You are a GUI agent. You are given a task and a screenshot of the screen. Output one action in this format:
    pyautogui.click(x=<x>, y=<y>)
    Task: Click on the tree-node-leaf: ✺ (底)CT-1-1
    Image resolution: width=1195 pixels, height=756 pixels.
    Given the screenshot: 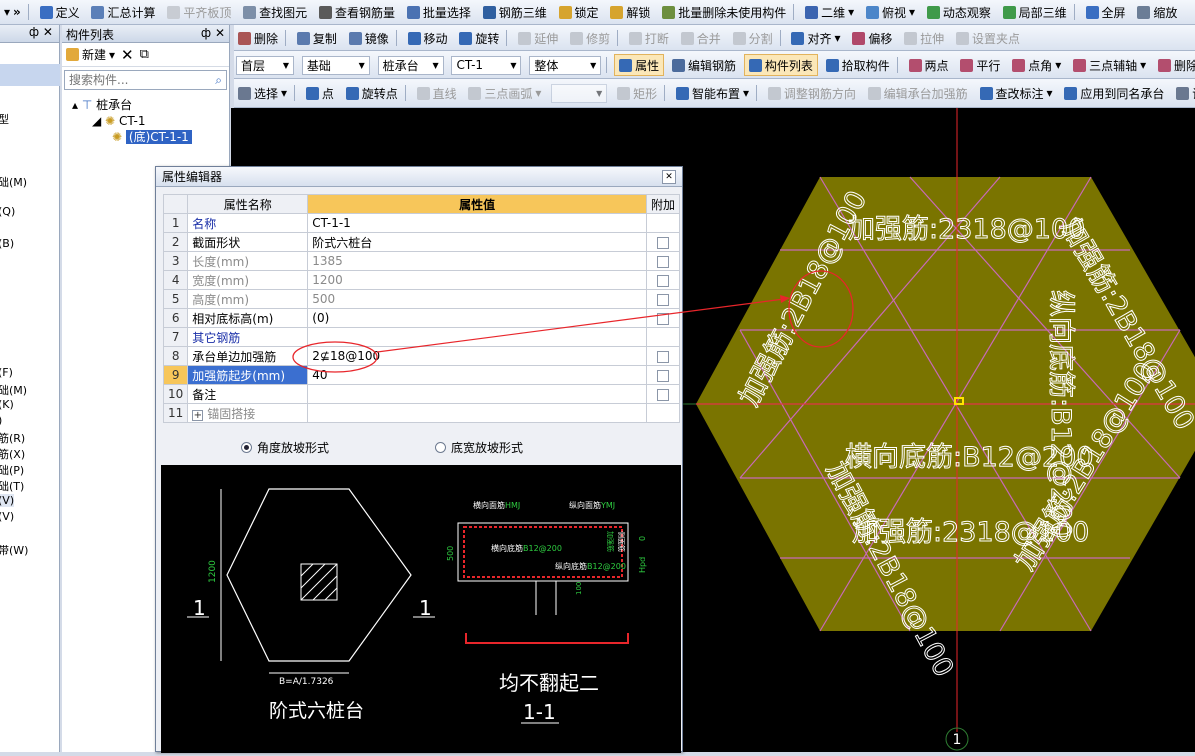 What is the action you would take?
    pyautogui.click(x=132, y=137)
    